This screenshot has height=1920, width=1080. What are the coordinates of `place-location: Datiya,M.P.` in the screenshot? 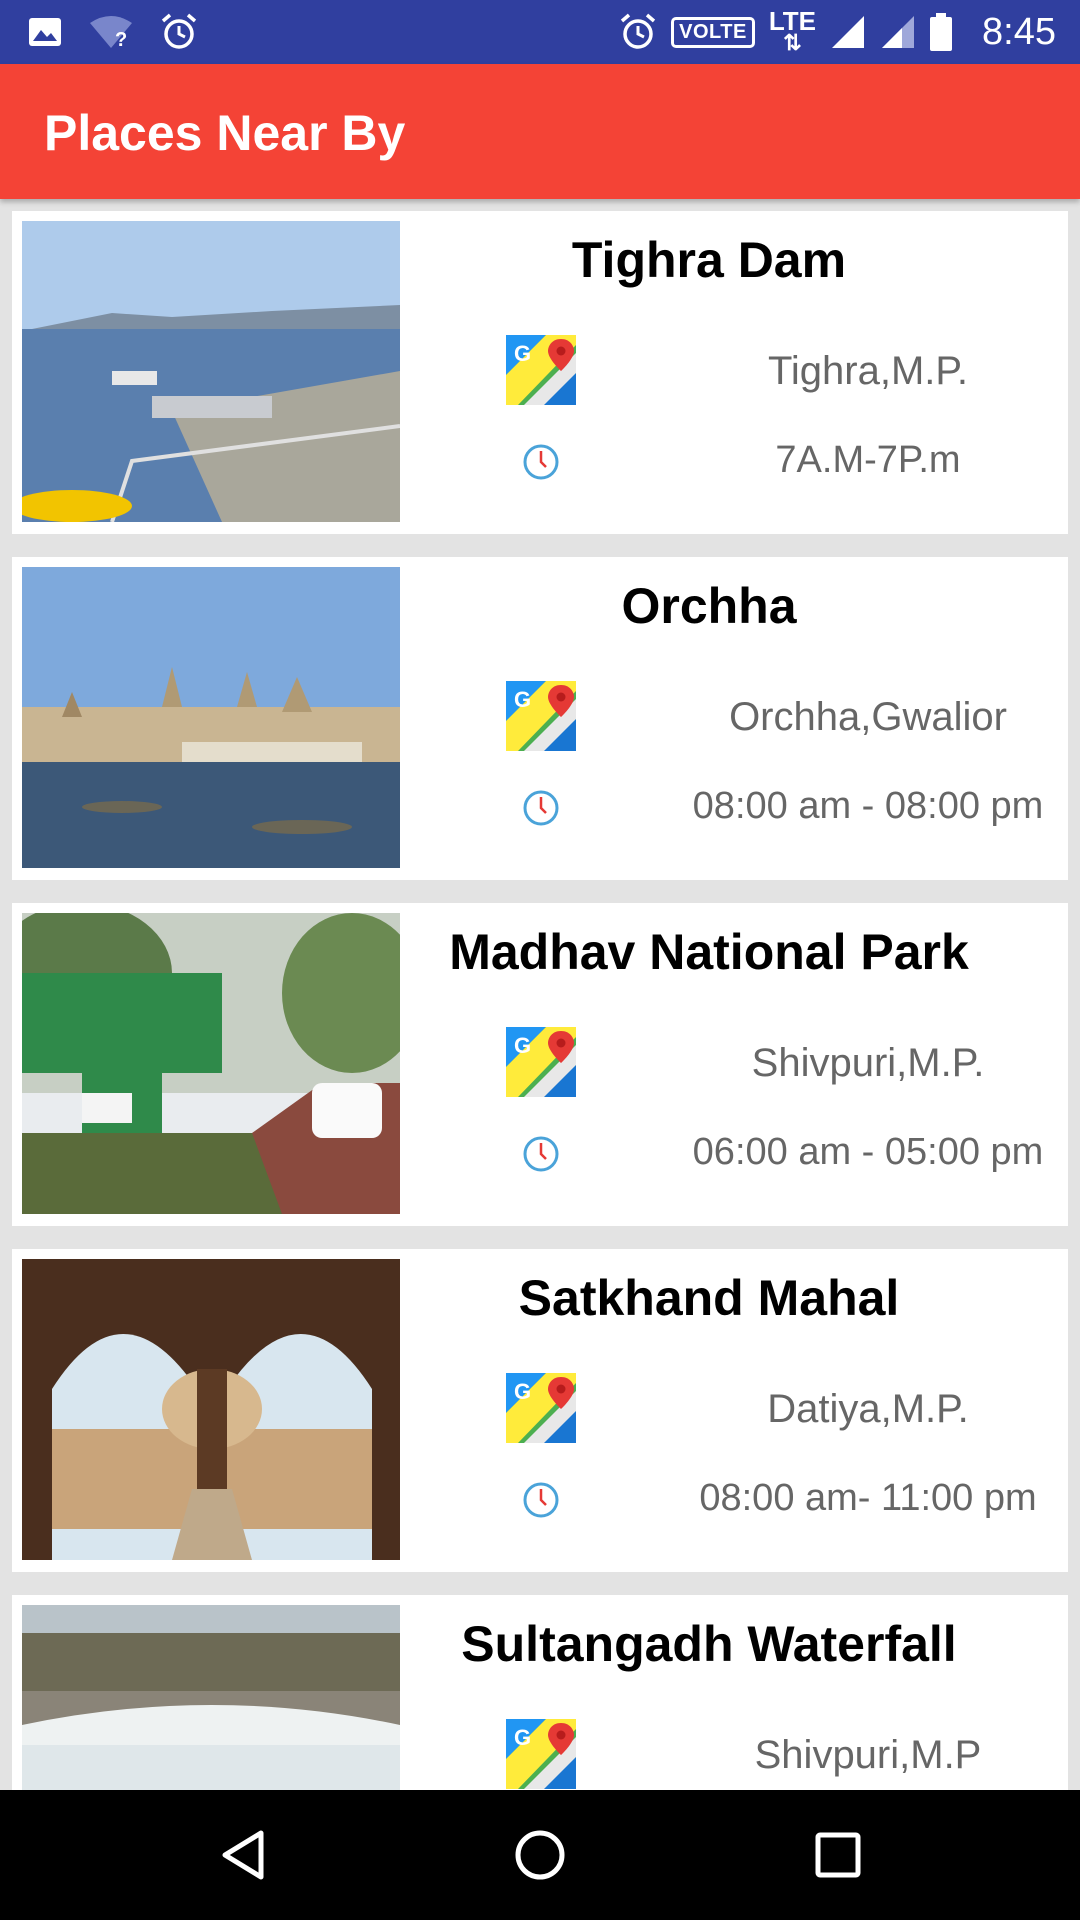 It's located at (868, 1409).